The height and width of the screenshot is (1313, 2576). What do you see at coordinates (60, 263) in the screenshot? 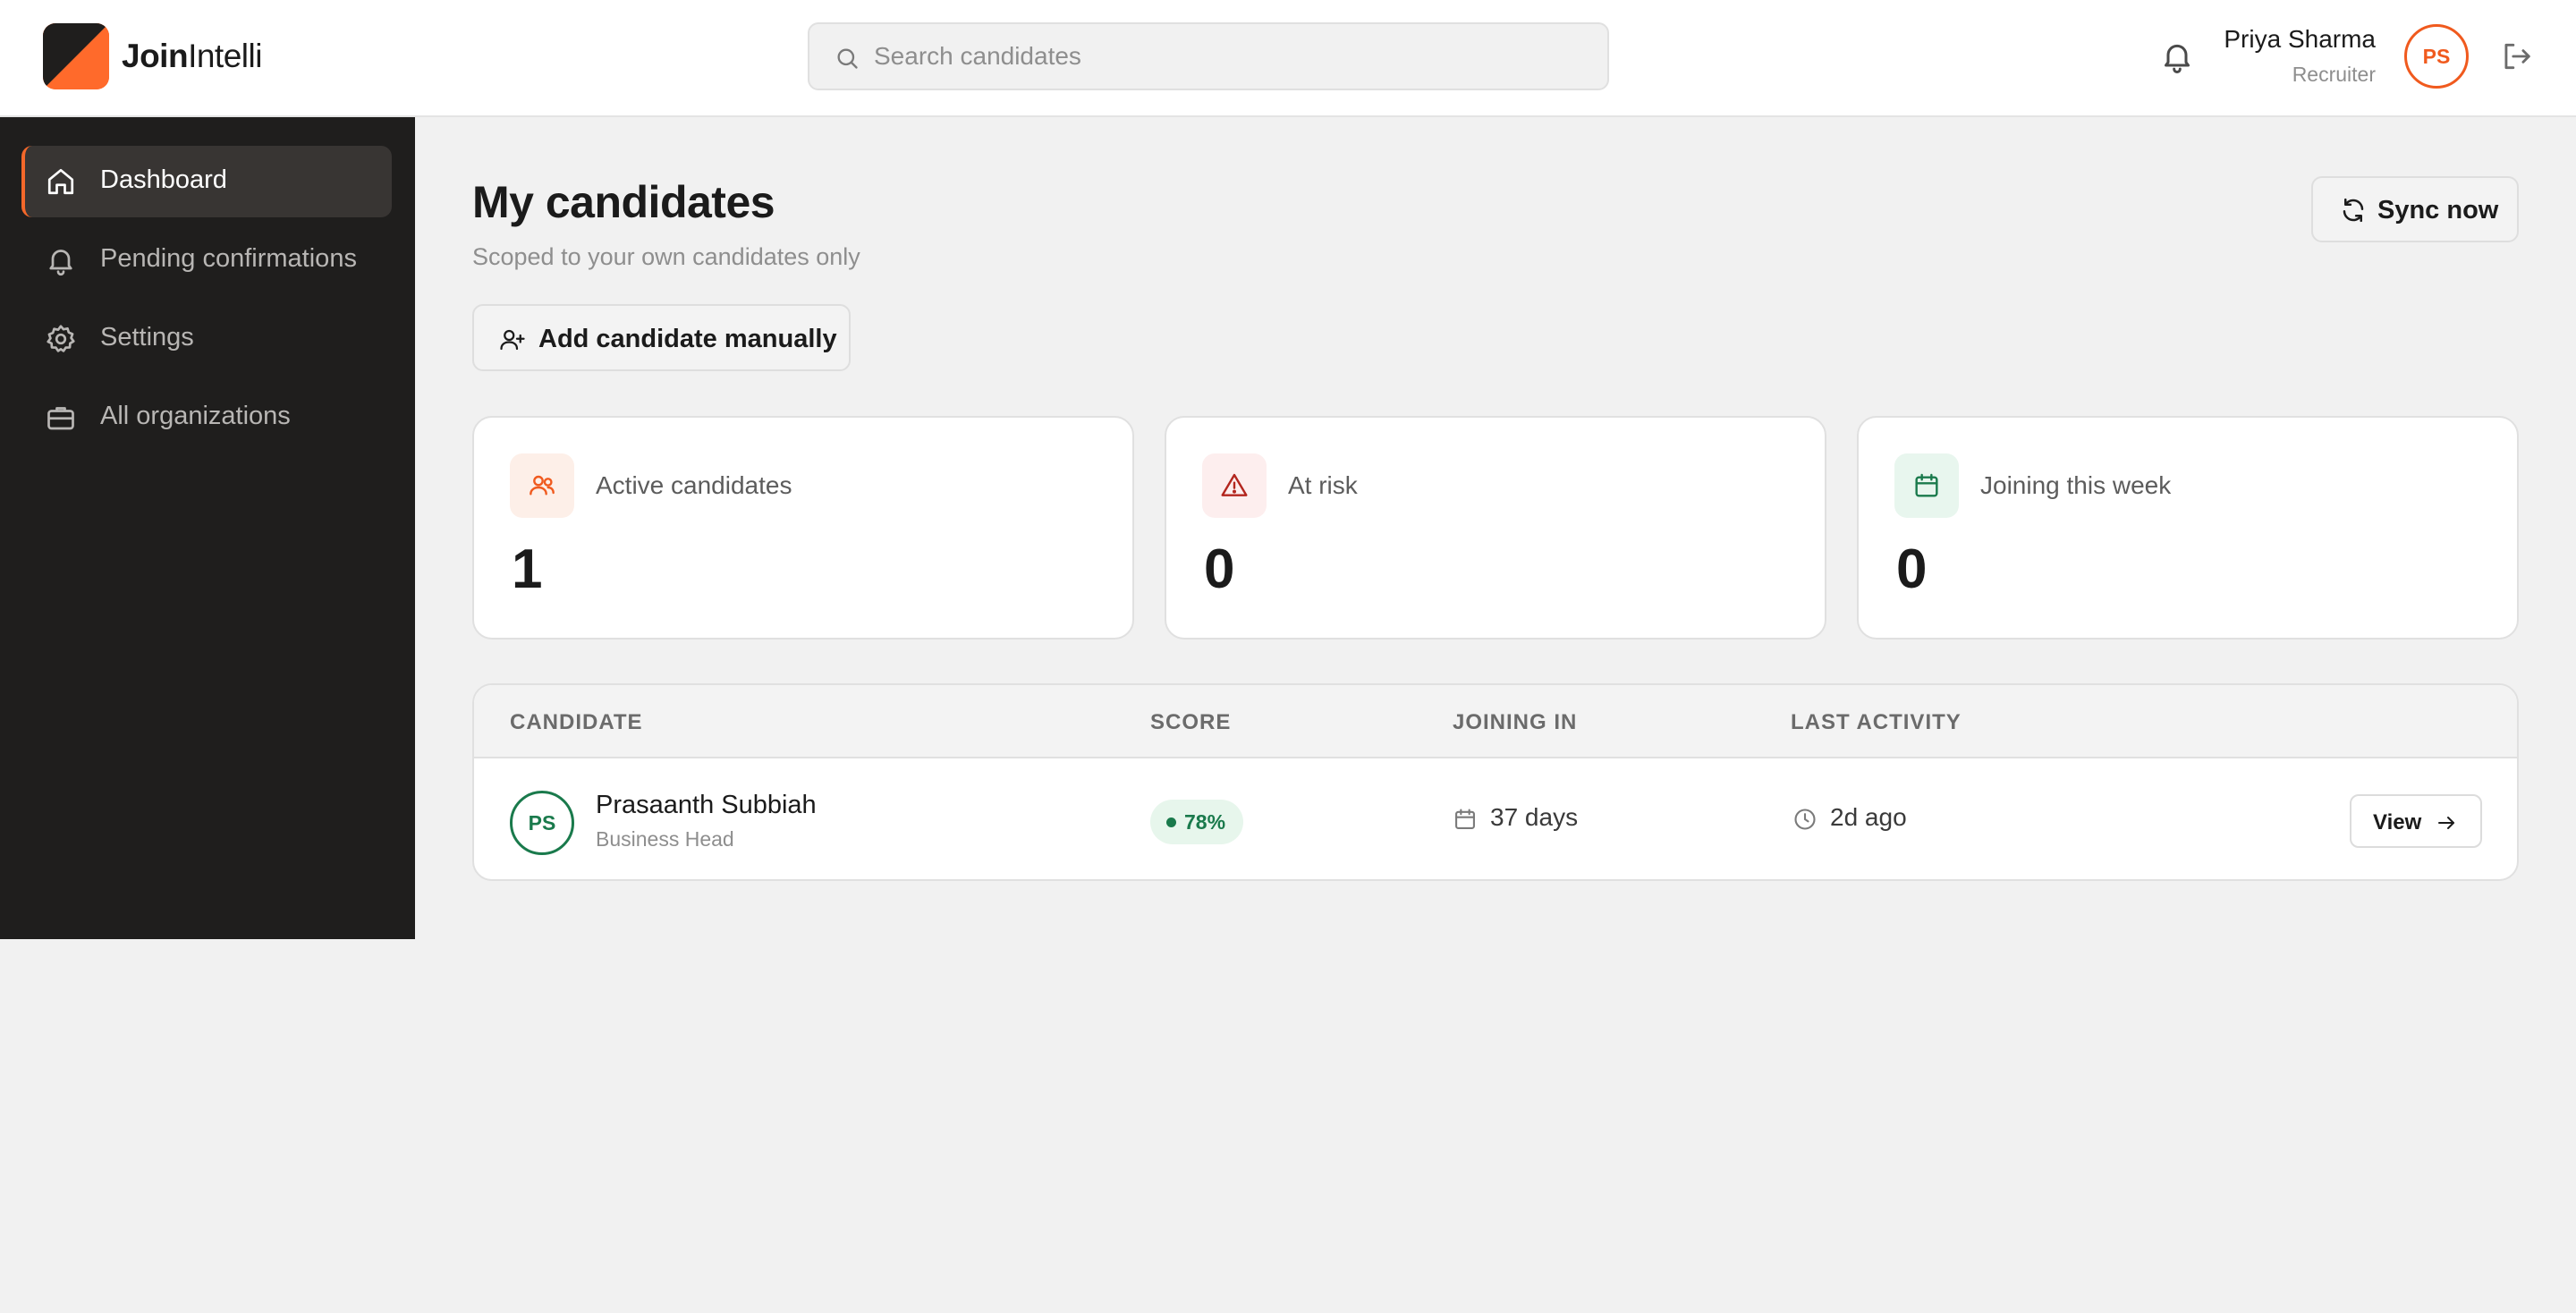
I see `bell-icon` at bounding box center [60, 263].